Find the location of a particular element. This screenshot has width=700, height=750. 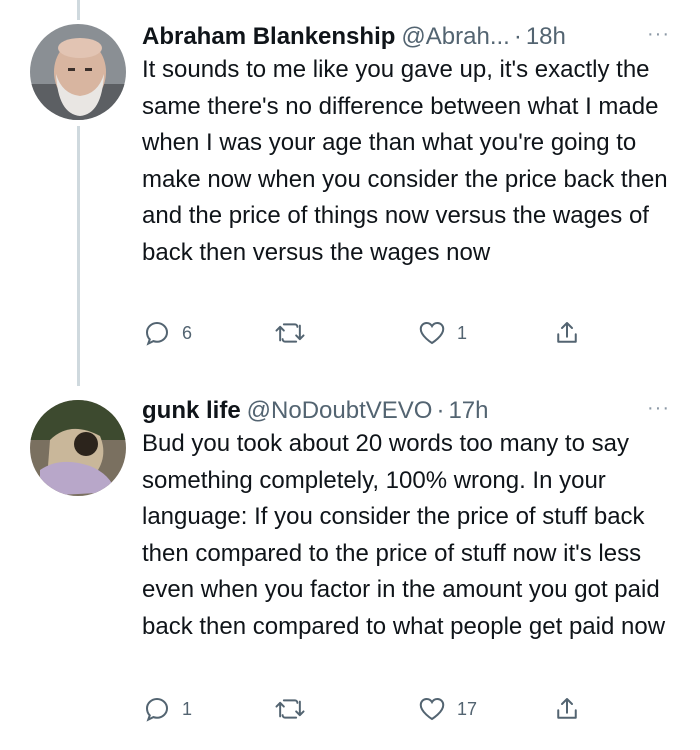

tweet-actions: 6 1 is located at coordinates (362, 338).